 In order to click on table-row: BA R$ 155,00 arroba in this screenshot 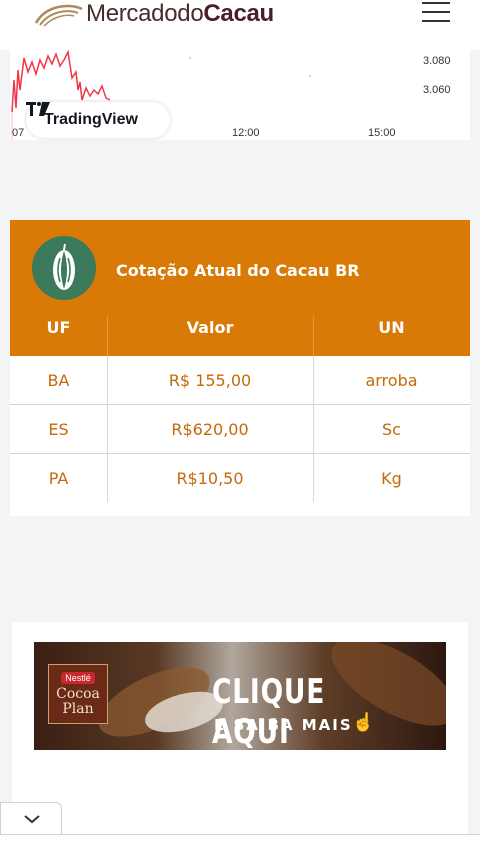, I will do `click(240, 380)`.